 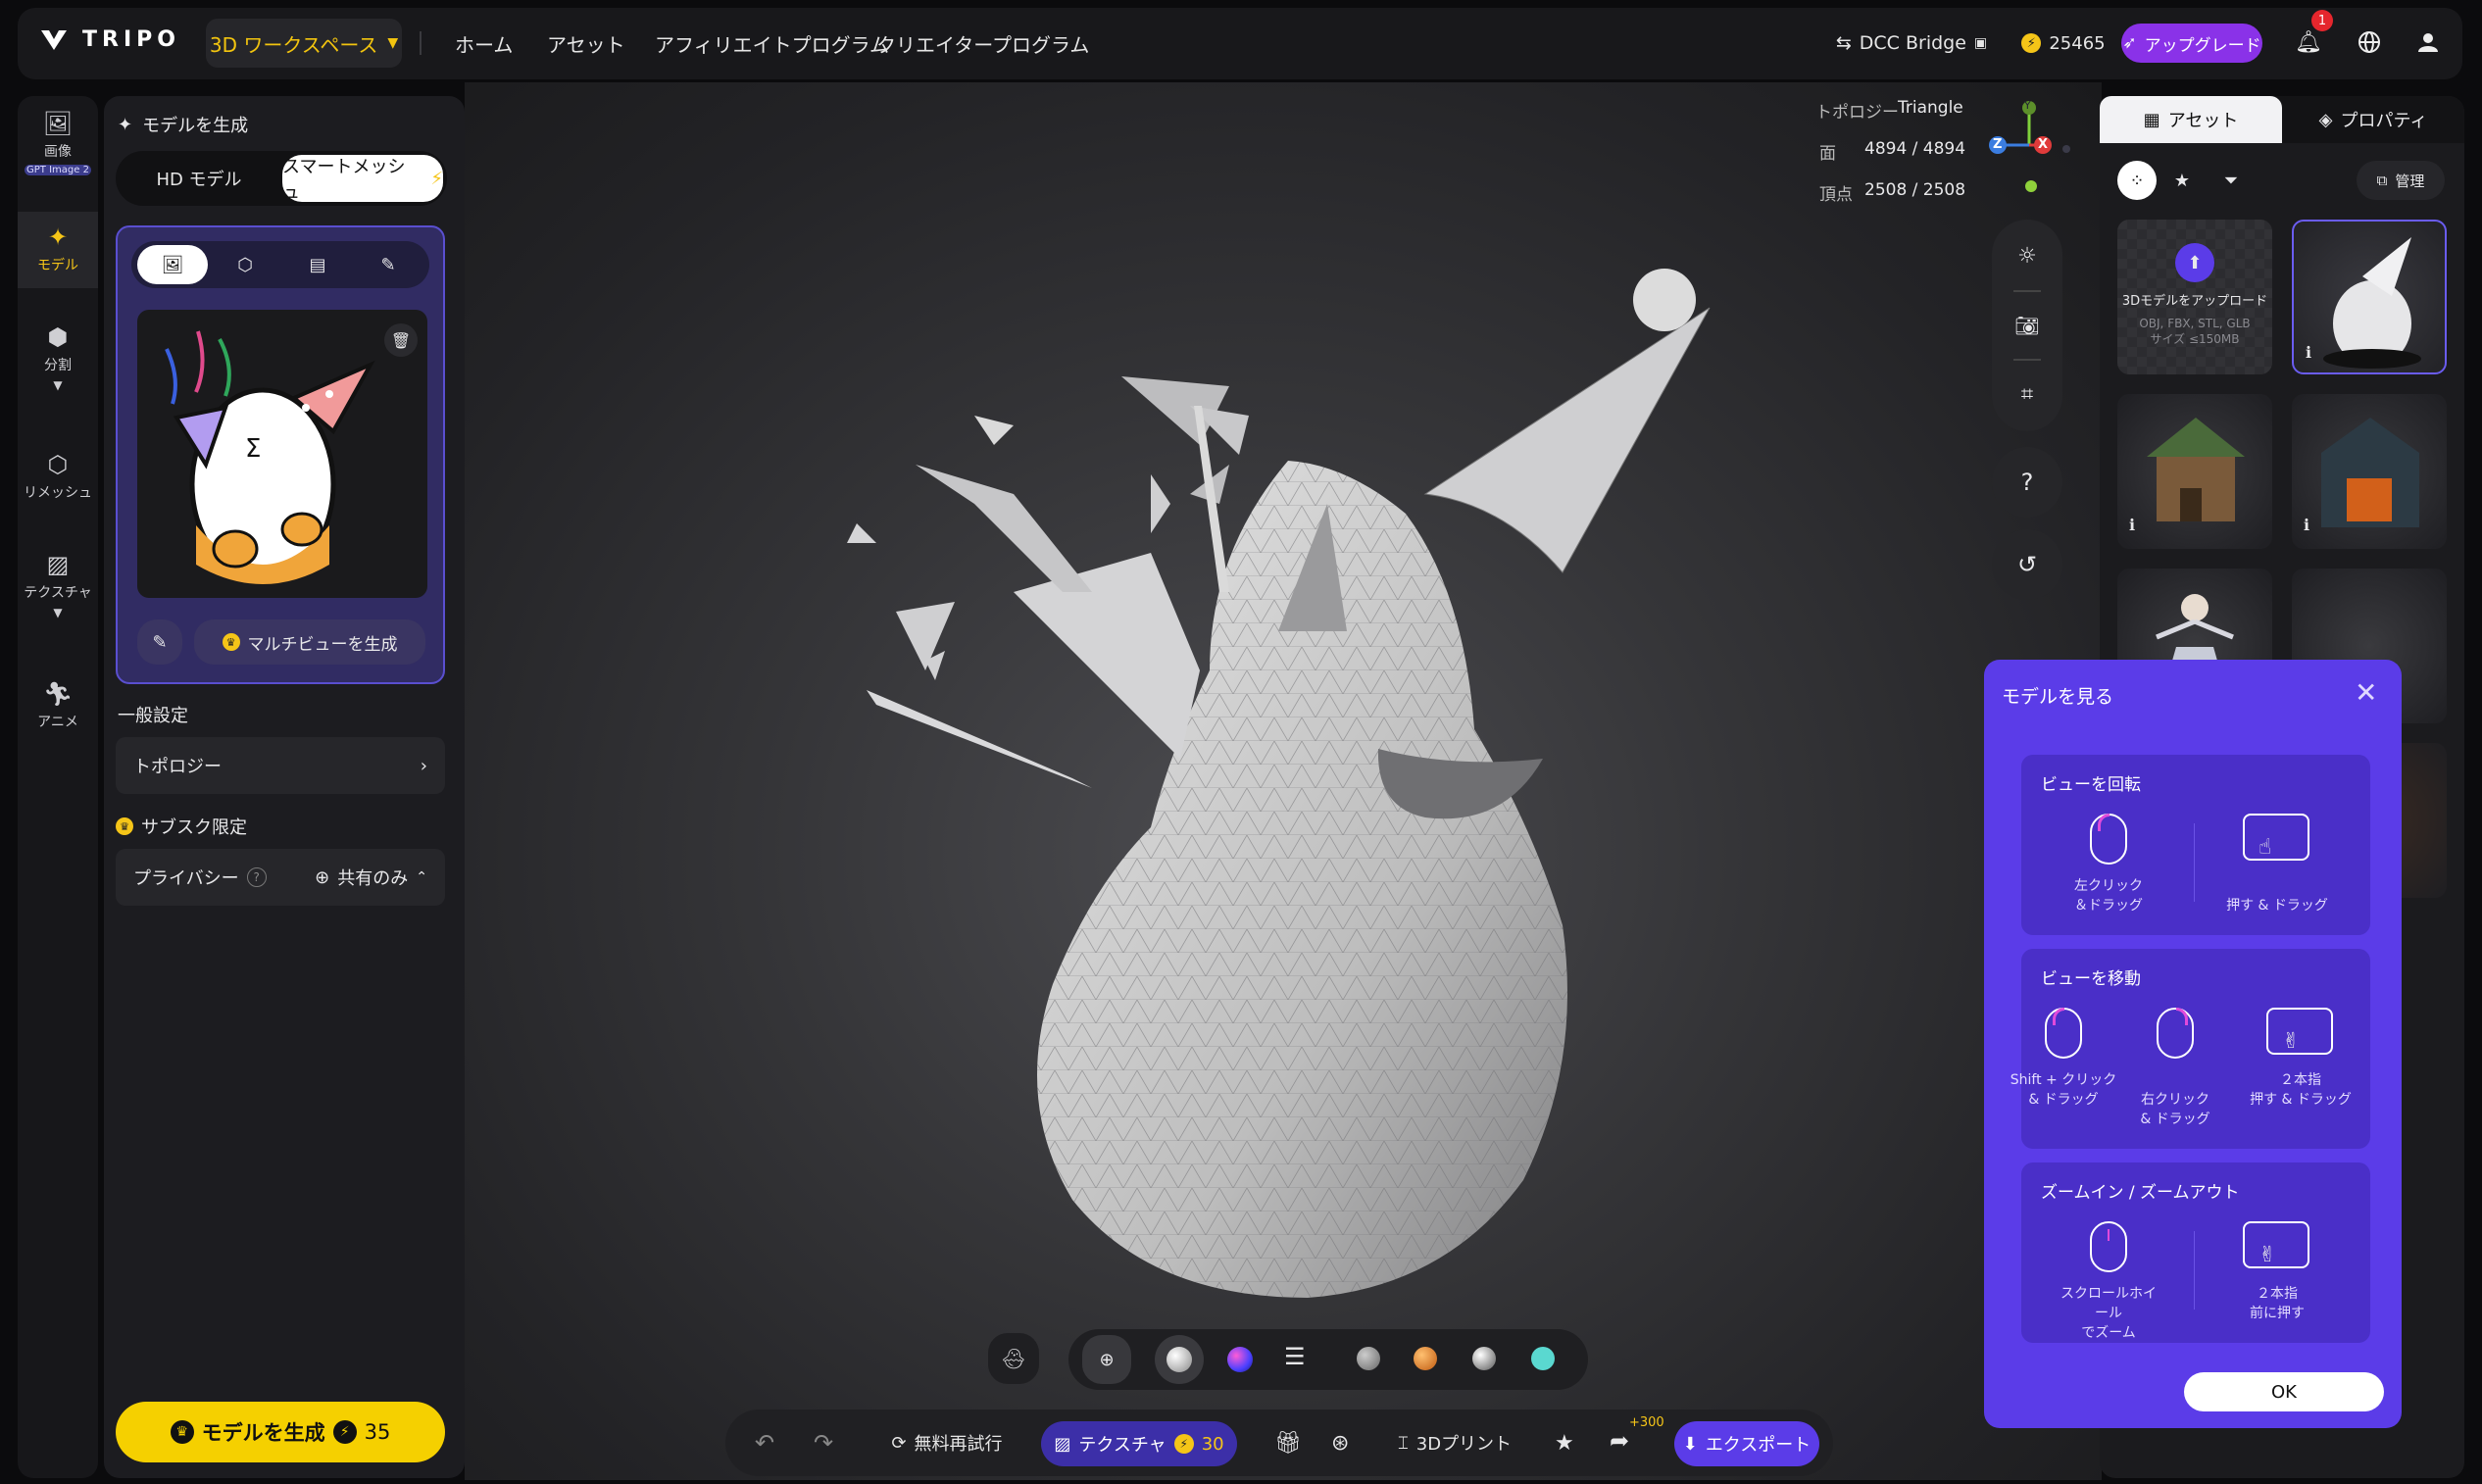 What do you see at coordinates (1288, 1443) in the screenshot?
I see `gift-icon: 🎁︎` at bounding box center [1288, 1443].